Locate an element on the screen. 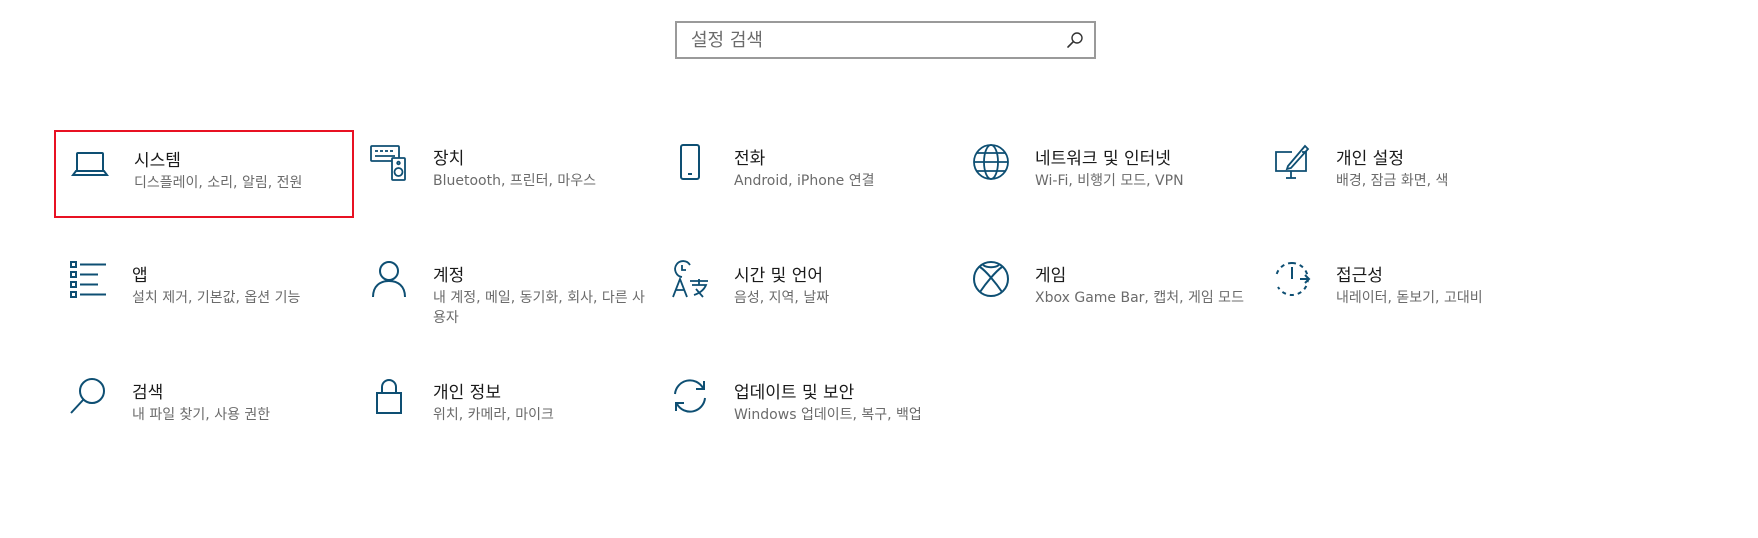  tile-description: Wi-Fi, 비행기 모드, VPN is located at coordinates (1109, 181).